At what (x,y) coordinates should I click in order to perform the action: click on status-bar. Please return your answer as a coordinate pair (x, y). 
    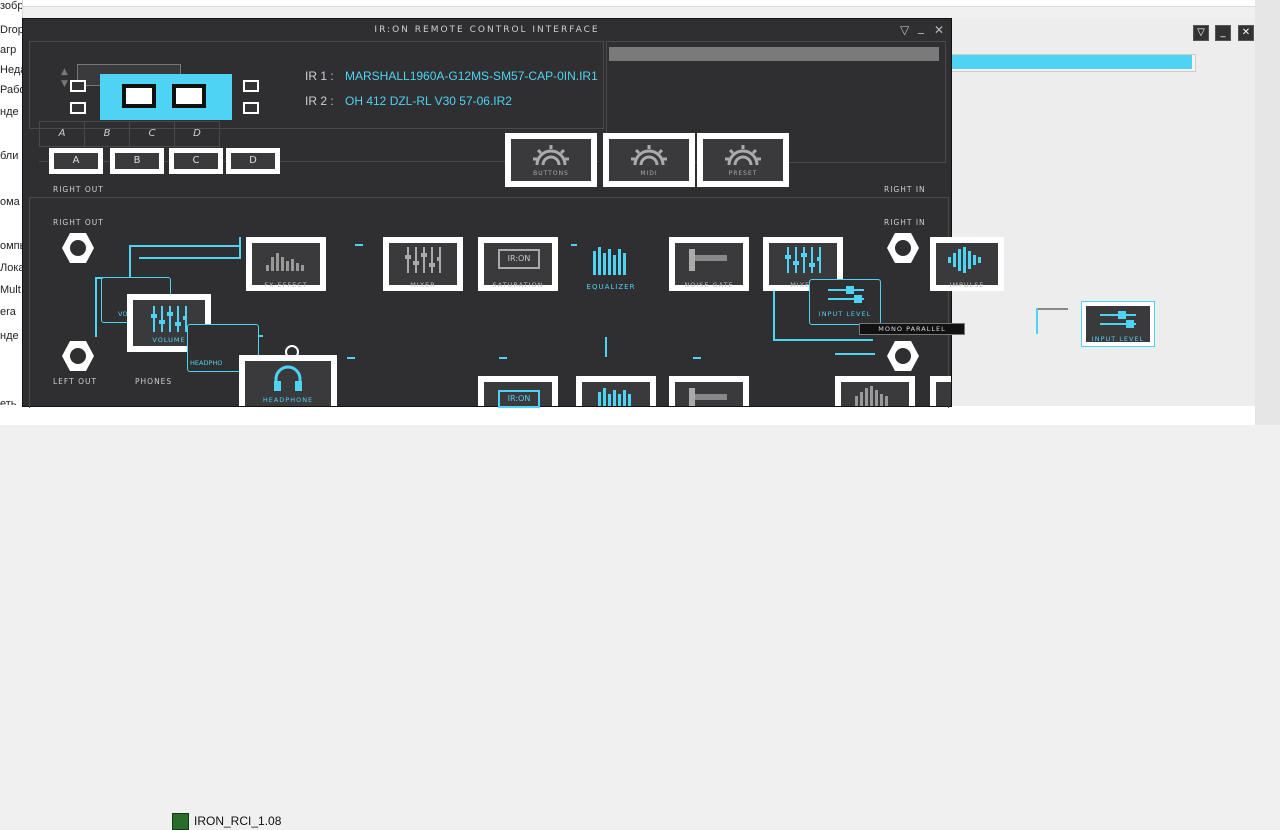
    Looking at the image, I should click on (774, 54).